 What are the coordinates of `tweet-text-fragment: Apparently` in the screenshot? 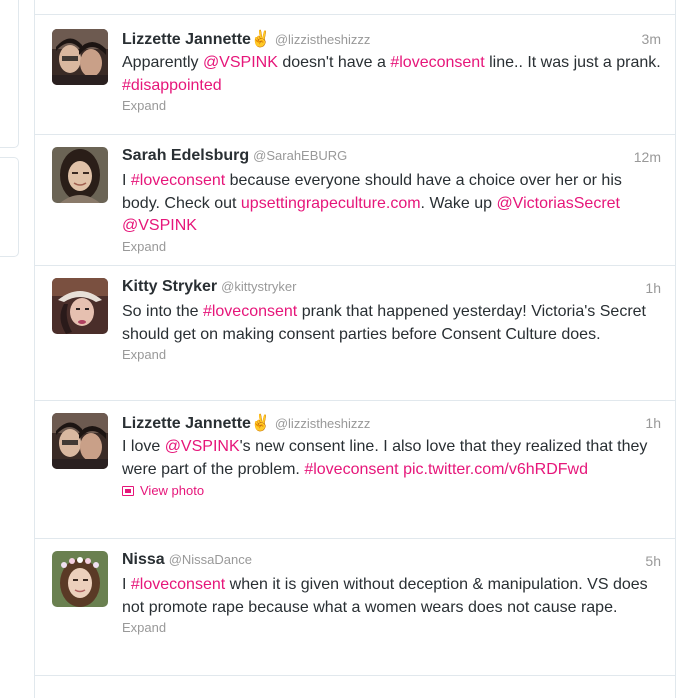 It's located at (162, 62).